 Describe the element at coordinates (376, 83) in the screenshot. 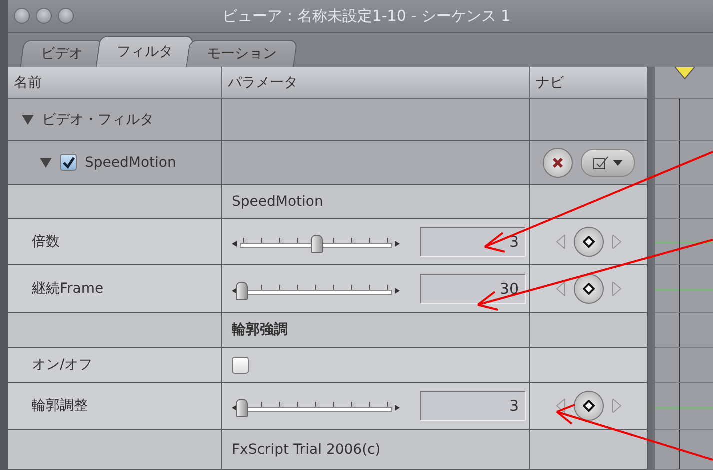

I see `column-header: パラメータ` at that location.